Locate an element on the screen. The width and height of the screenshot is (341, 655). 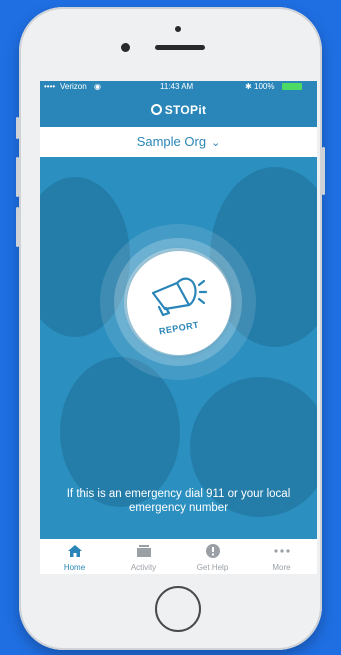
status-bar: •••• Verizon ◉ 11:43 AM ✱ 100% is located at coordinates (178, 87).